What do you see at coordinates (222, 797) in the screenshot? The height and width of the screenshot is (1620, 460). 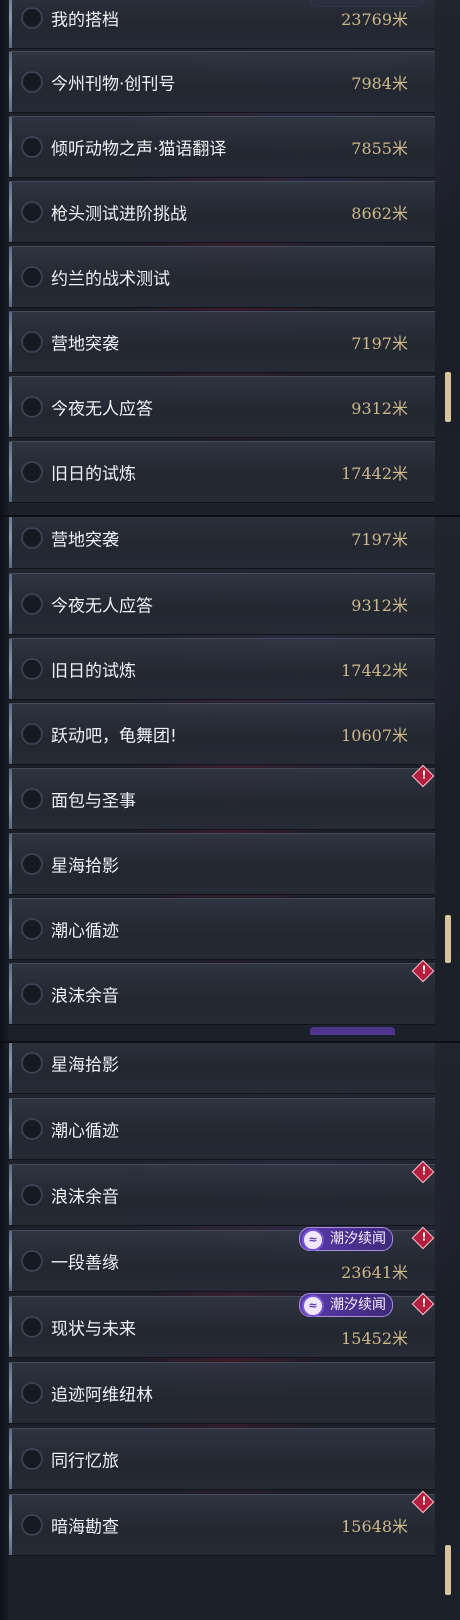 I see `quest-row: 面包与圣事 !` at bounding box center [222, 797].